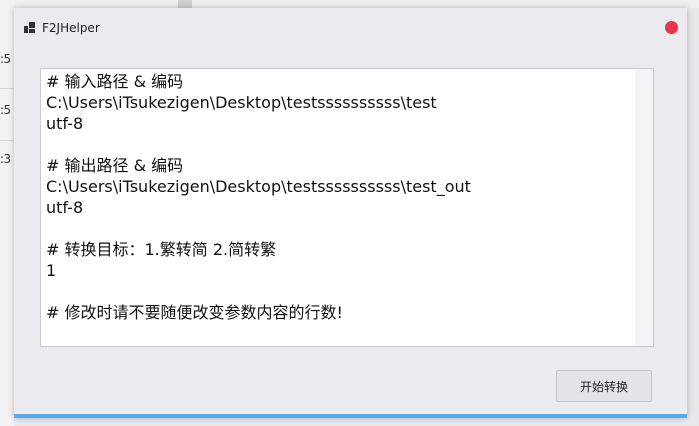 The height and width of the screenshot is (426, 699). I want to click on window-title: F2JHelper, so click(71, 28).